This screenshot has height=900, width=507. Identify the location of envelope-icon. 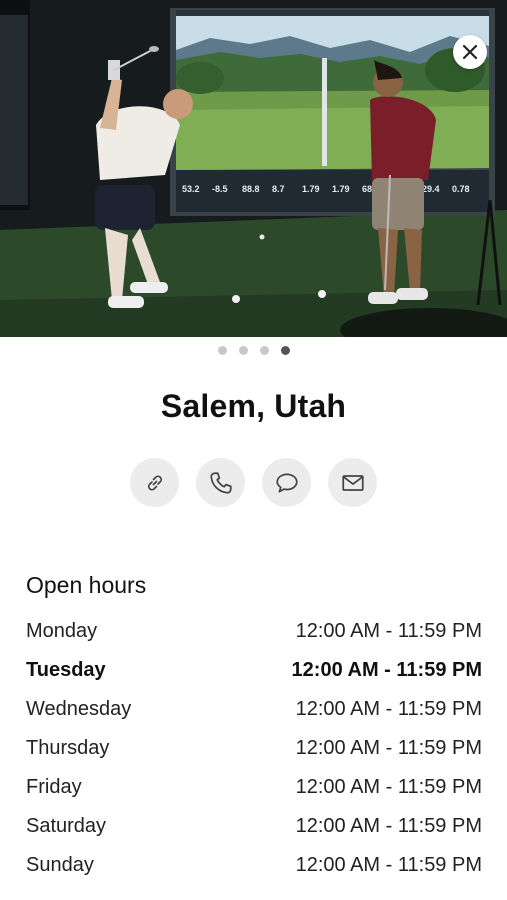
(352, 482).